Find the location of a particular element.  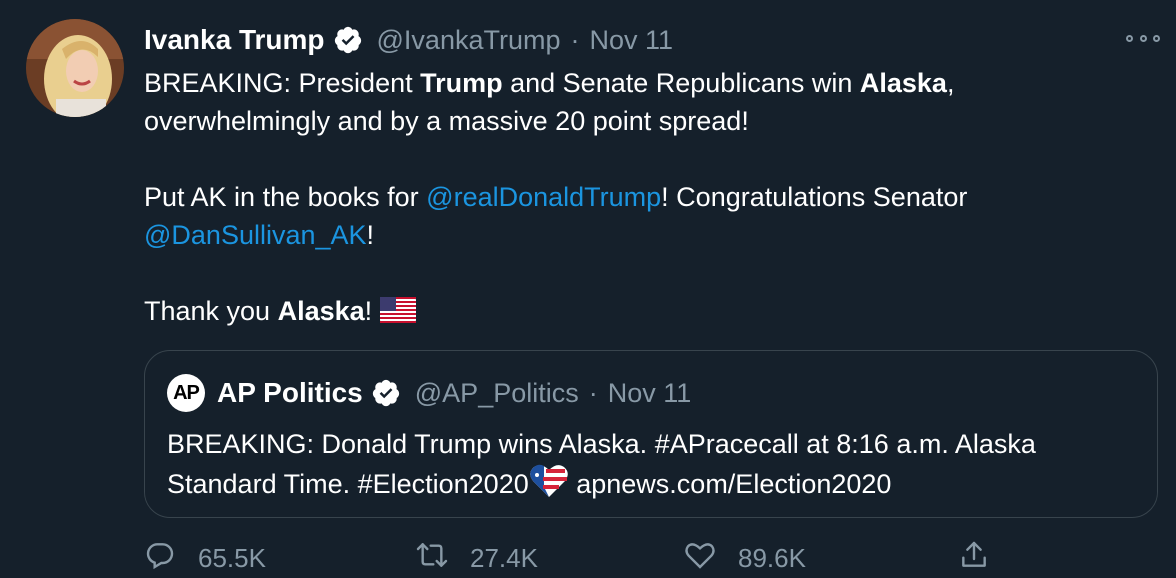

quoted-author-handle: @AP_Politics is located at coordinates (496, 392).